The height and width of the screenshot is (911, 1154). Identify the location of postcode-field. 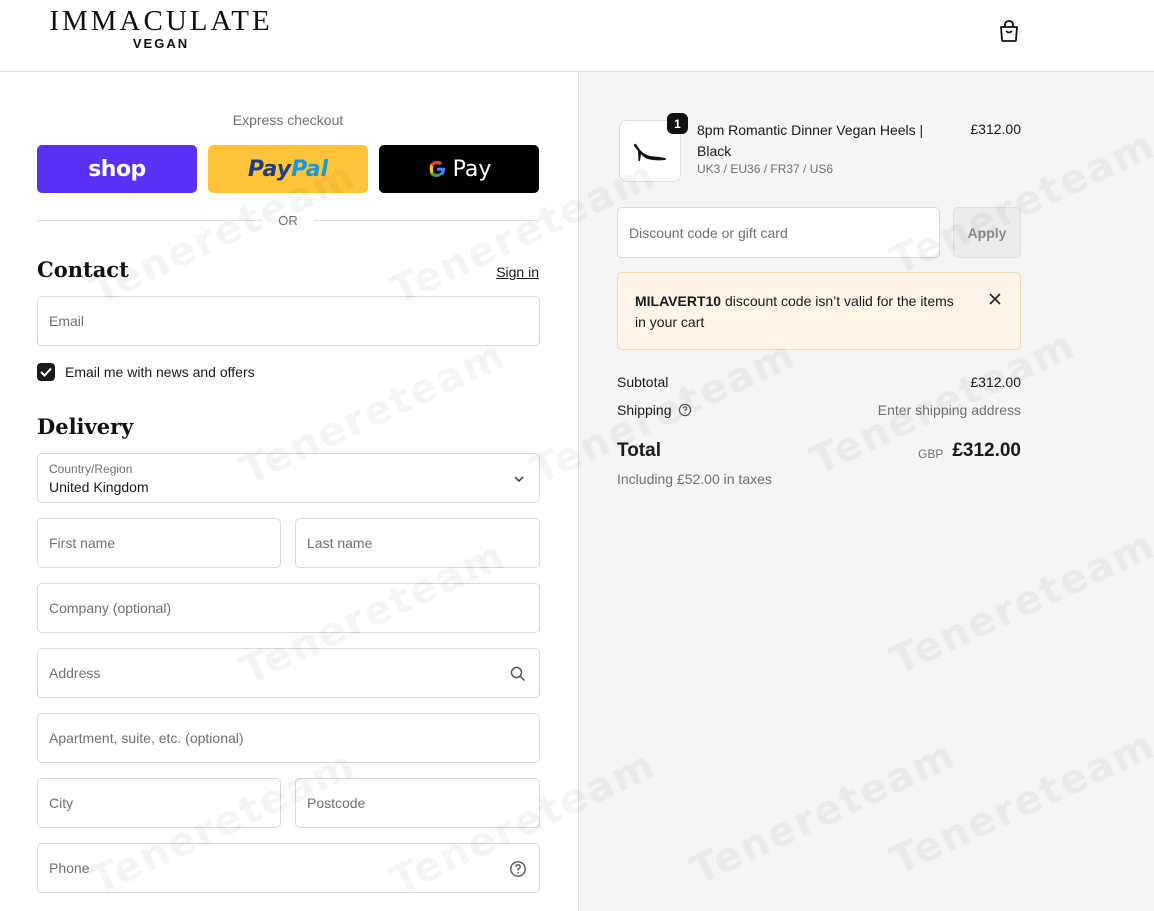
(417, 803).